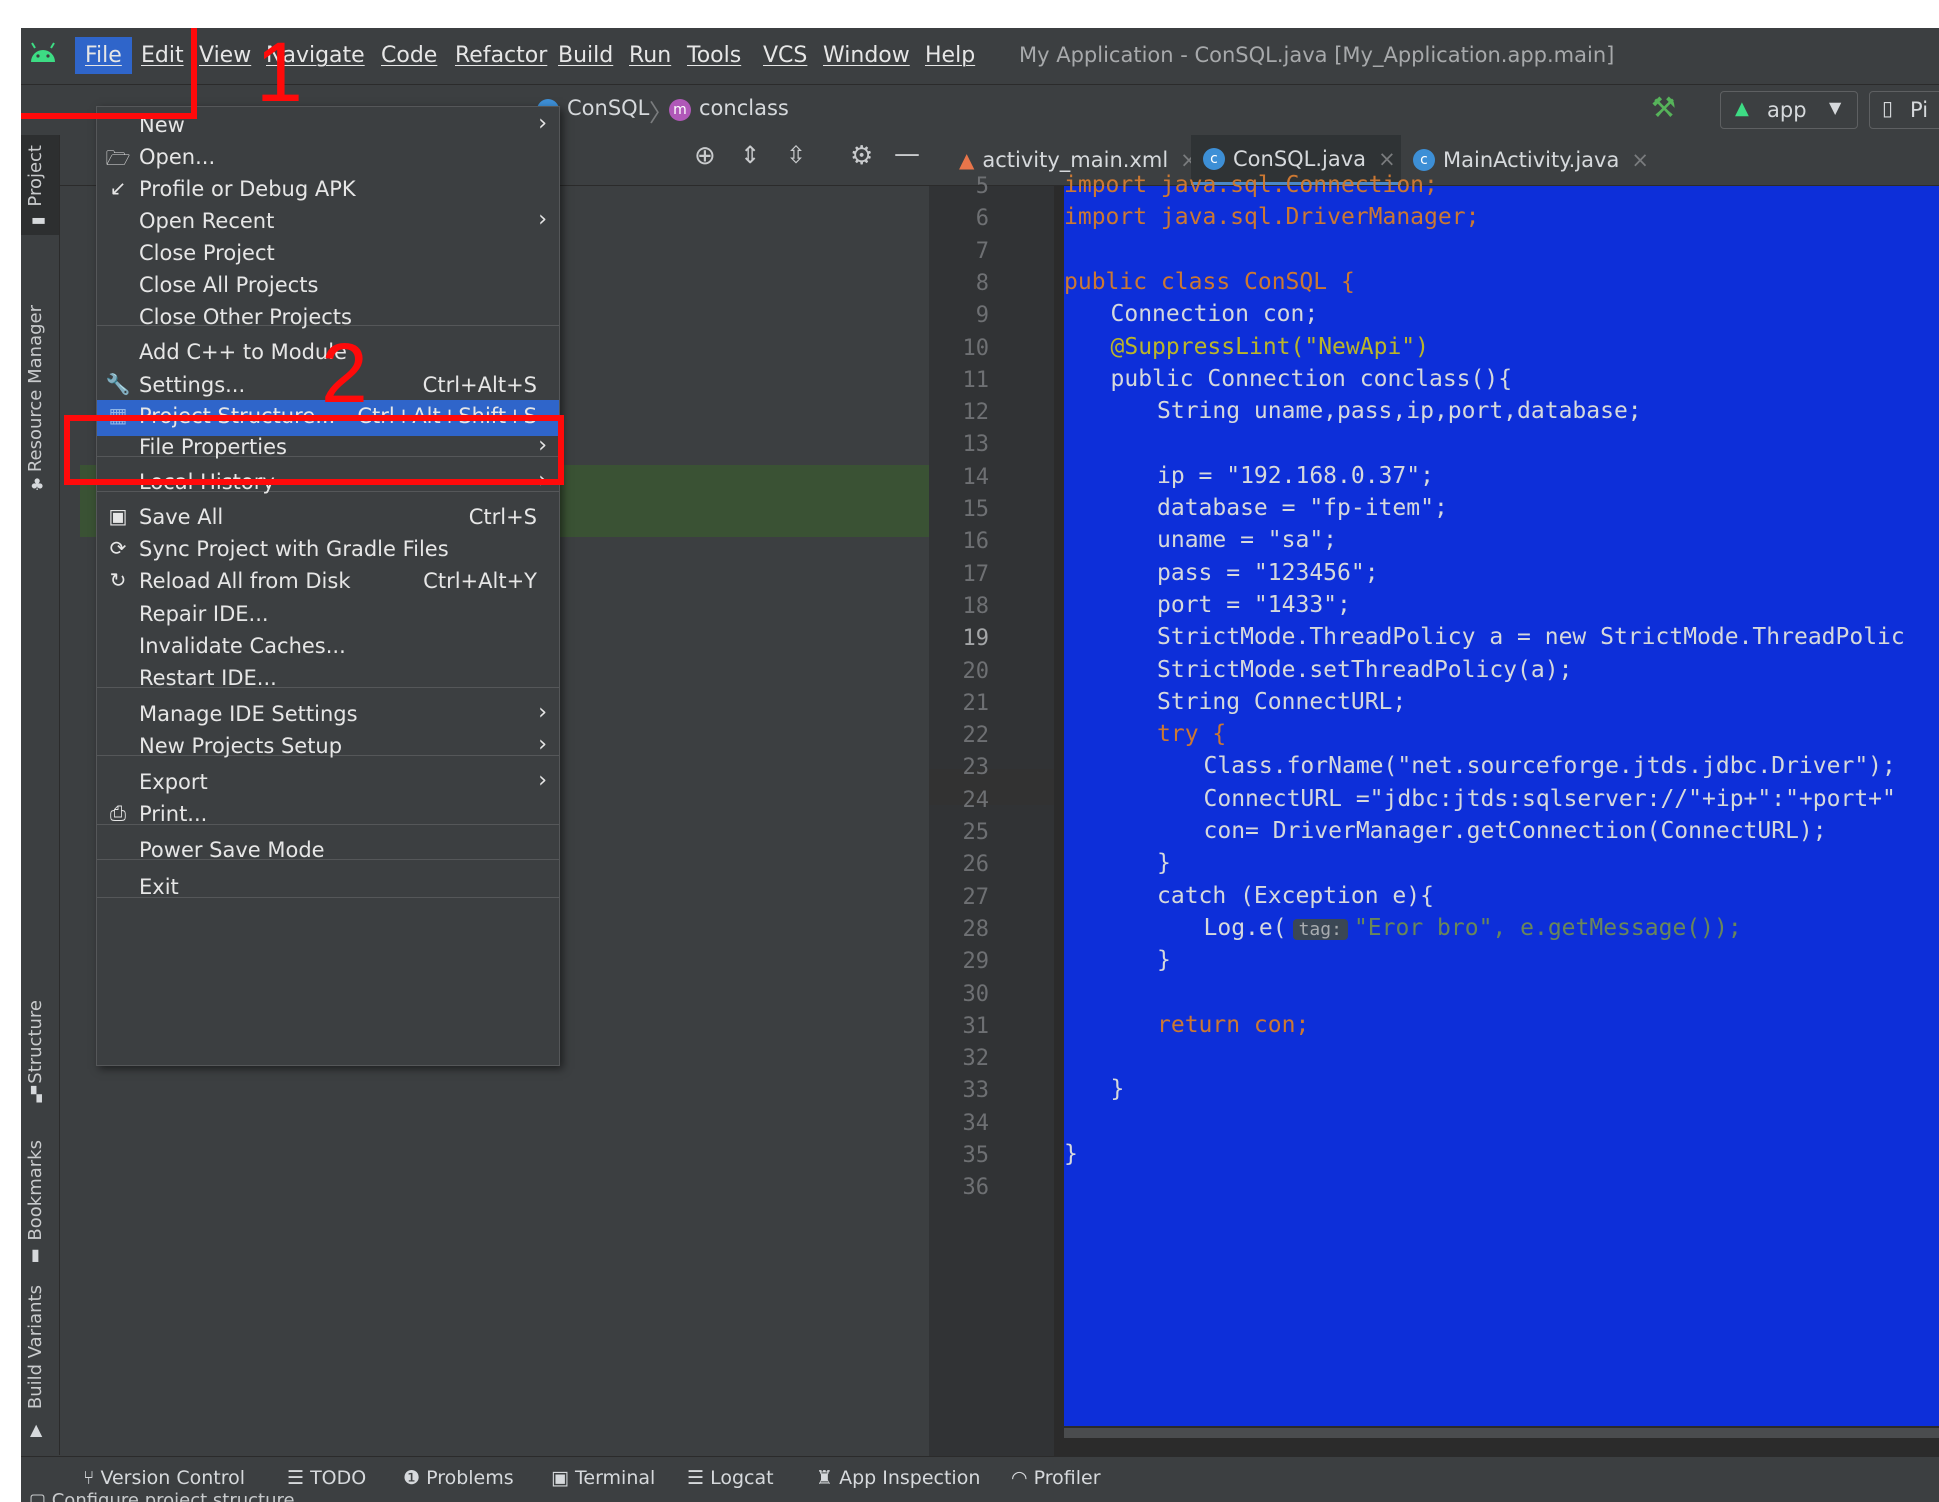  Describe the element at coordinates (861, 156) in the screenshot. I see `gear-icon: ⚙` at that location.